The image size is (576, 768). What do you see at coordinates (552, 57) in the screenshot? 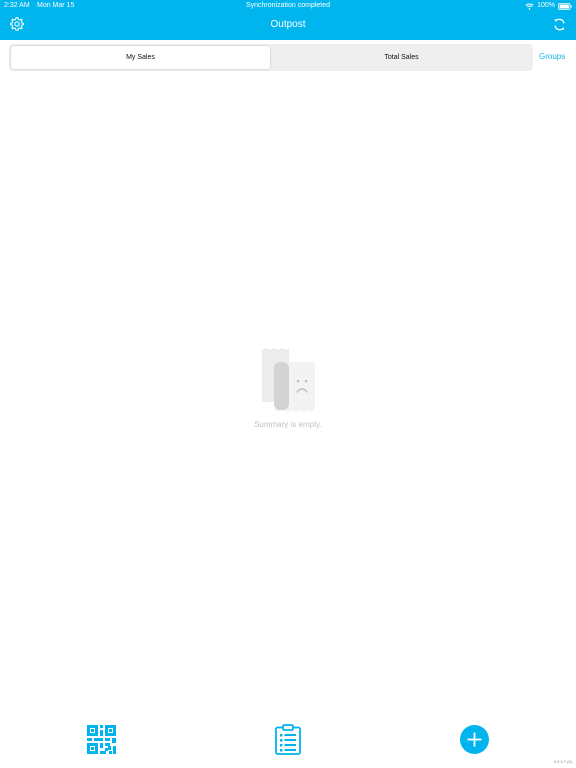
I see `groups-link: Groups` at bounding box center [552, 57].